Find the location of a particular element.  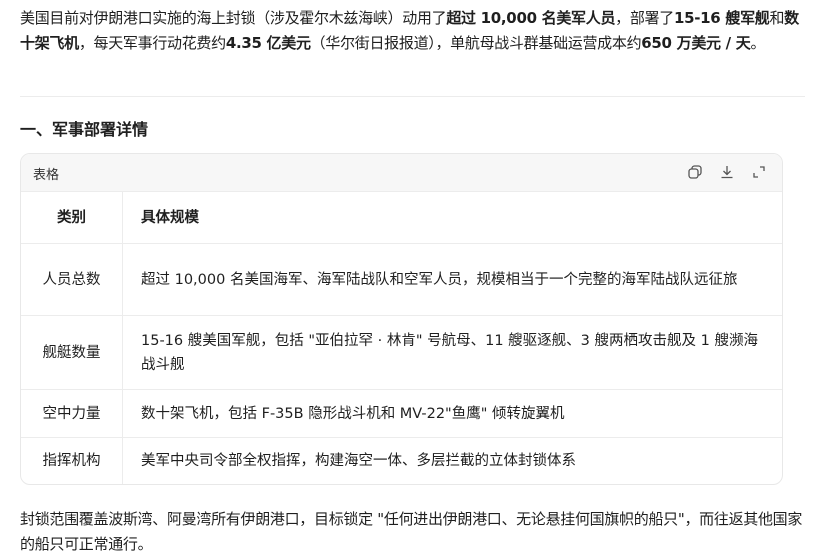

table-card-header: 表格 is located at coordinates (401, 173).